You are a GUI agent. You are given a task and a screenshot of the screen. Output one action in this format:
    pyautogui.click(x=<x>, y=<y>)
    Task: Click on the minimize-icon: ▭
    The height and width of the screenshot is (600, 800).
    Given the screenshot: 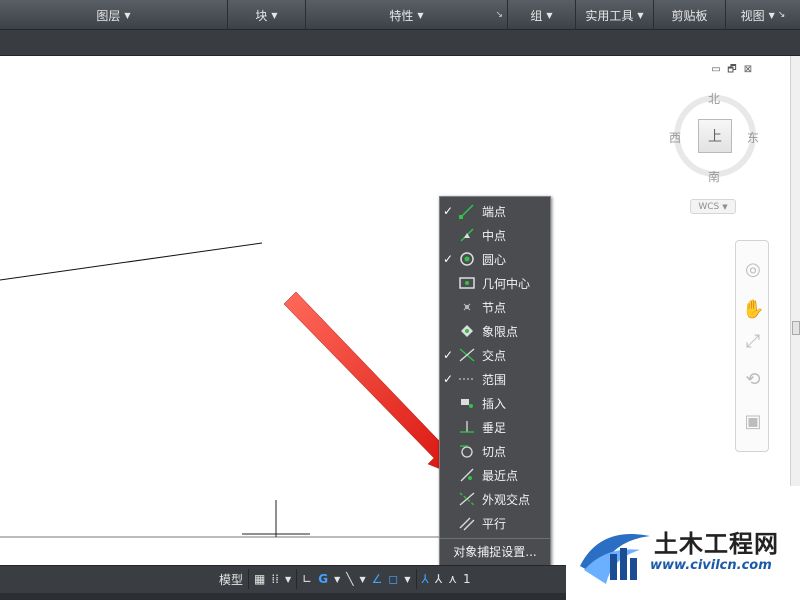 What is the action you would take?
    pyautogui.click(x=716, y=70)
    